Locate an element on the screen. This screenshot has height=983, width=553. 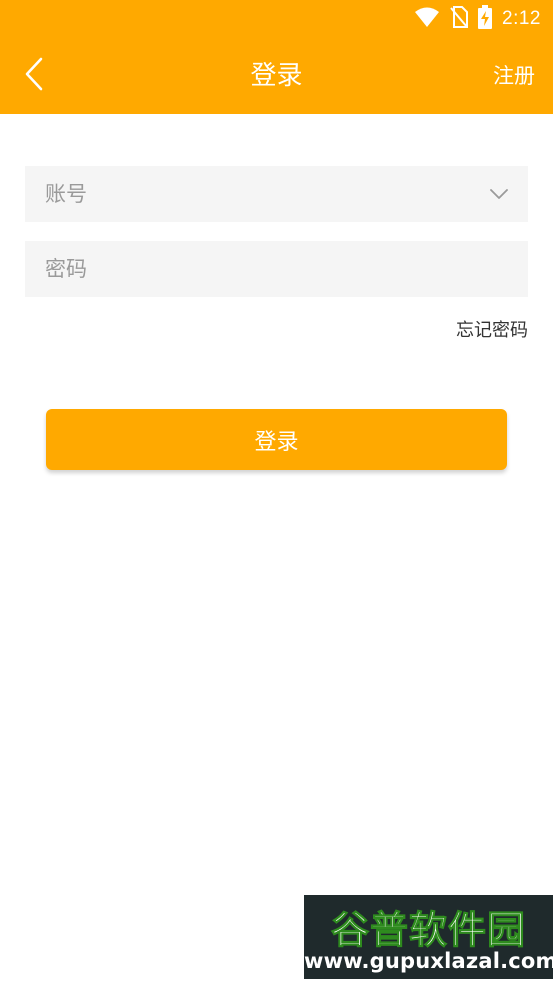
watermark-url: www.gupuxlazal.com is located at coordinates (428, 961).